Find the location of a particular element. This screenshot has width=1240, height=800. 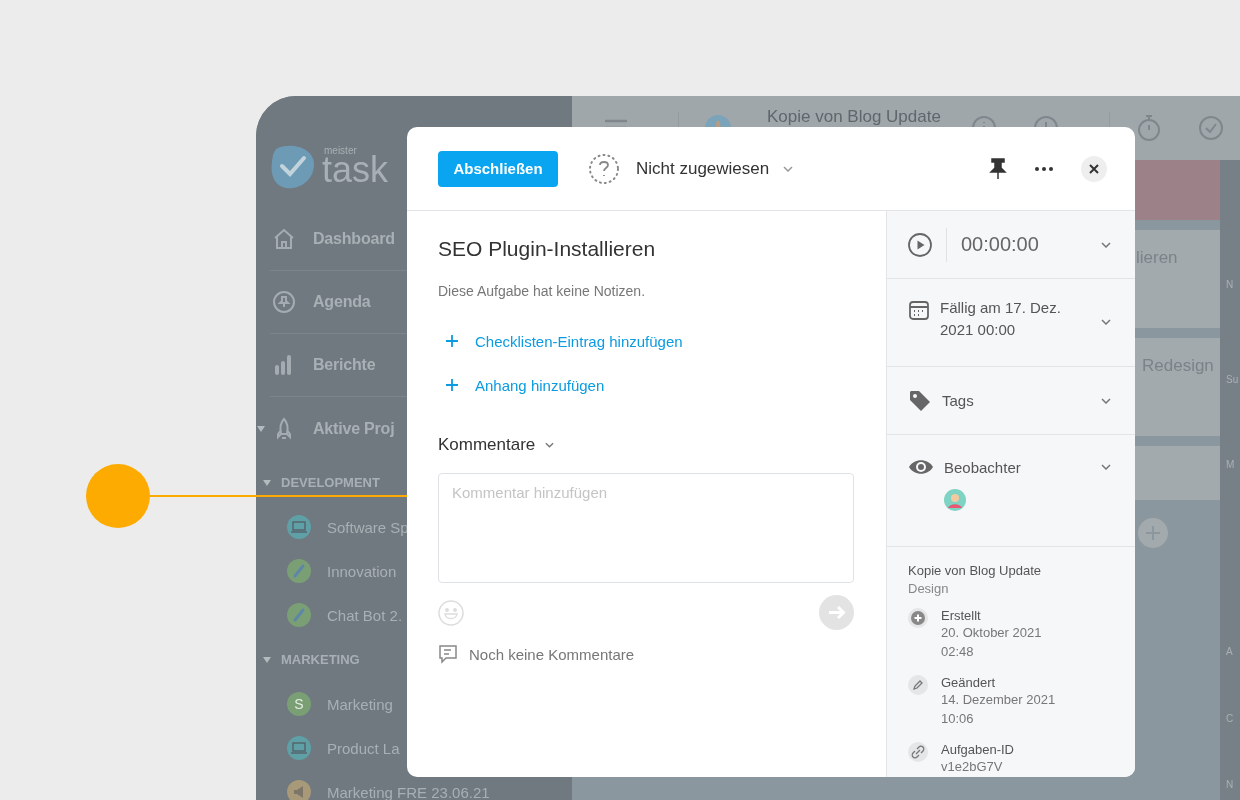

task-title: SEO Plugin-Installieren is located at coordinates (646, 249).